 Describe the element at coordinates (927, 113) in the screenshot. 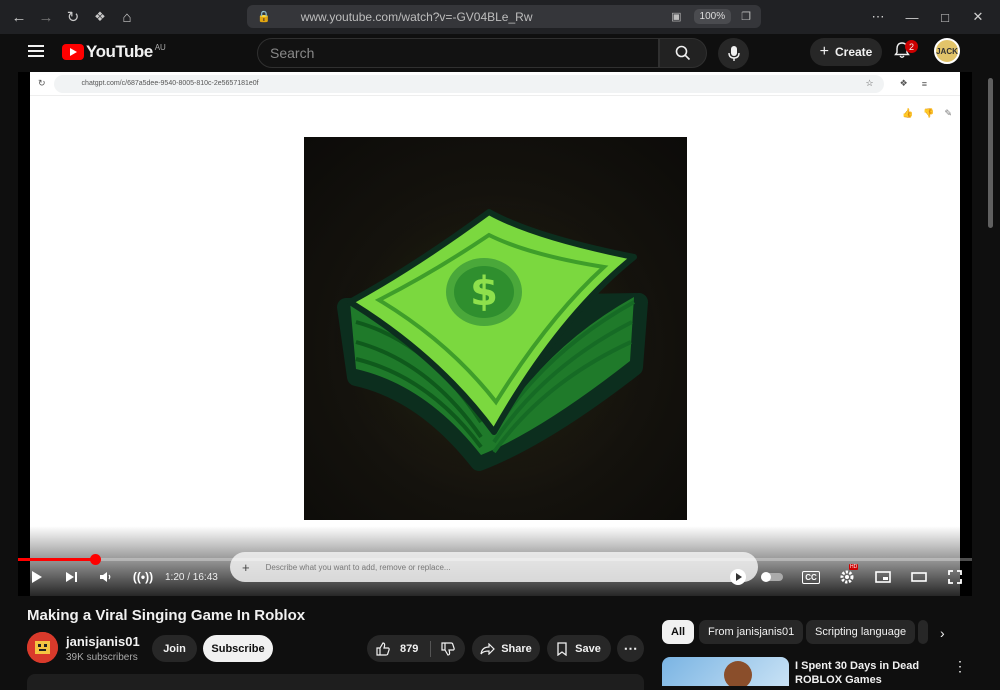

I see `inner-action-icons: 👍 👎 ✎` at that location.